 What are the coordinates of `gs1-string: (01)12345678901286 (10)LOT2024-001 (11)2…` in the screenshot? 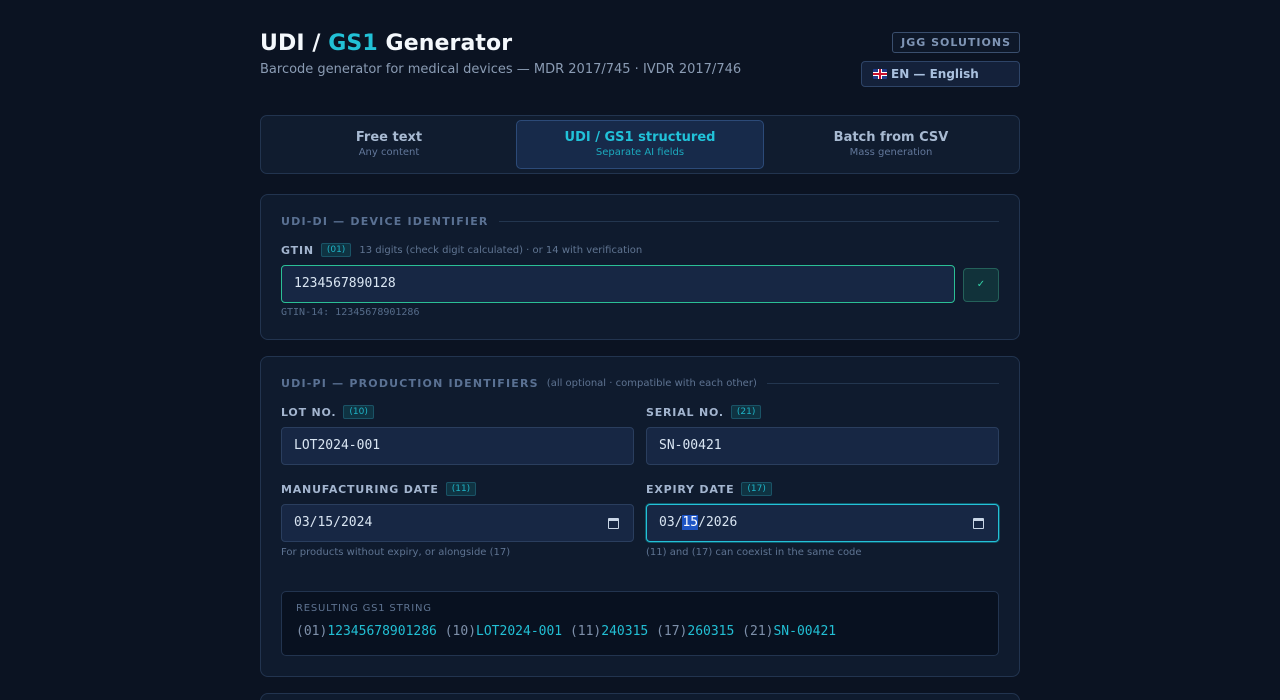 It's located at (566, 631).